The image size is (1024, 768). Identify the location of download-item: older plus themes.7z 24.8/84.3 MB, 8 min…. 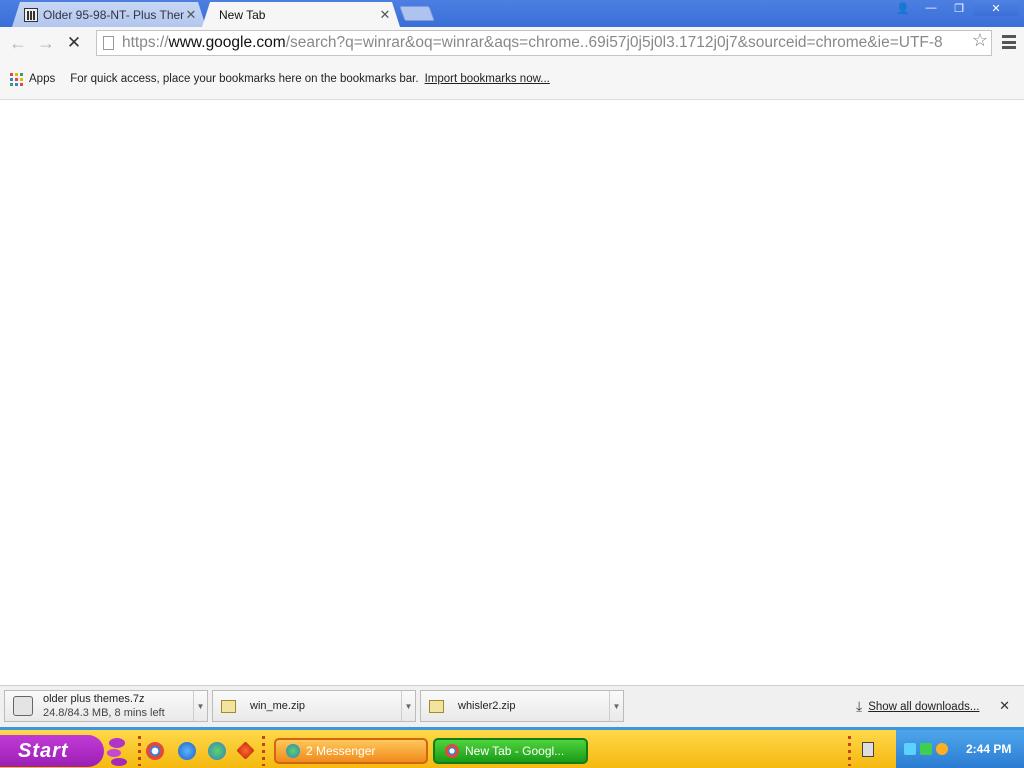
(106, 706).